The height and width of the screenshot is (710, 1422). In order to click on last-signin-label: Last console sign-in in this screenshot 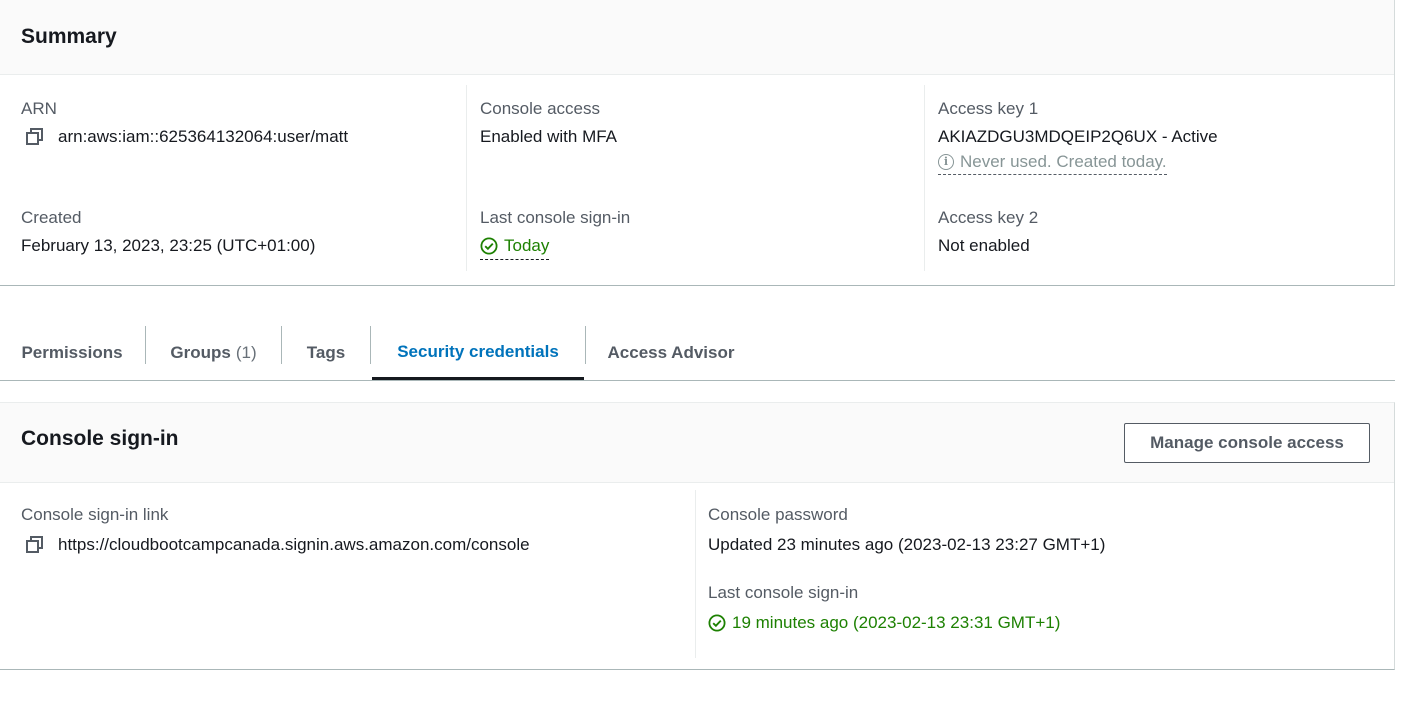, I will do `click(555, 217)`.